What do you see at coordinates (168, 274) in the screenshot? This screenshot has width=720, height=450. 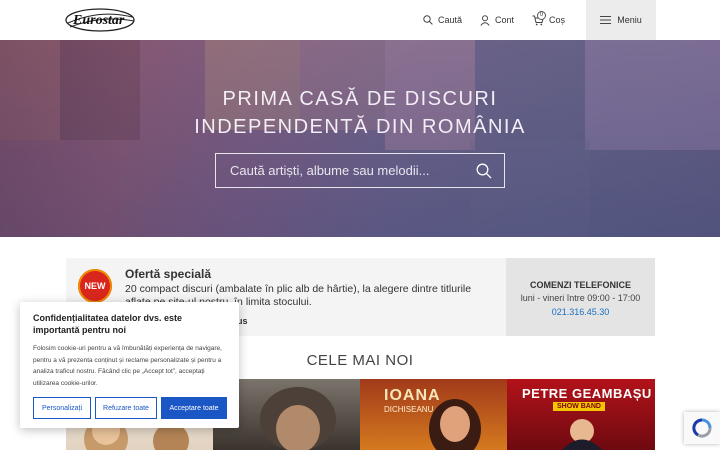 I see `offer-title: Ofertă specială` at bounding box center [168, 274].